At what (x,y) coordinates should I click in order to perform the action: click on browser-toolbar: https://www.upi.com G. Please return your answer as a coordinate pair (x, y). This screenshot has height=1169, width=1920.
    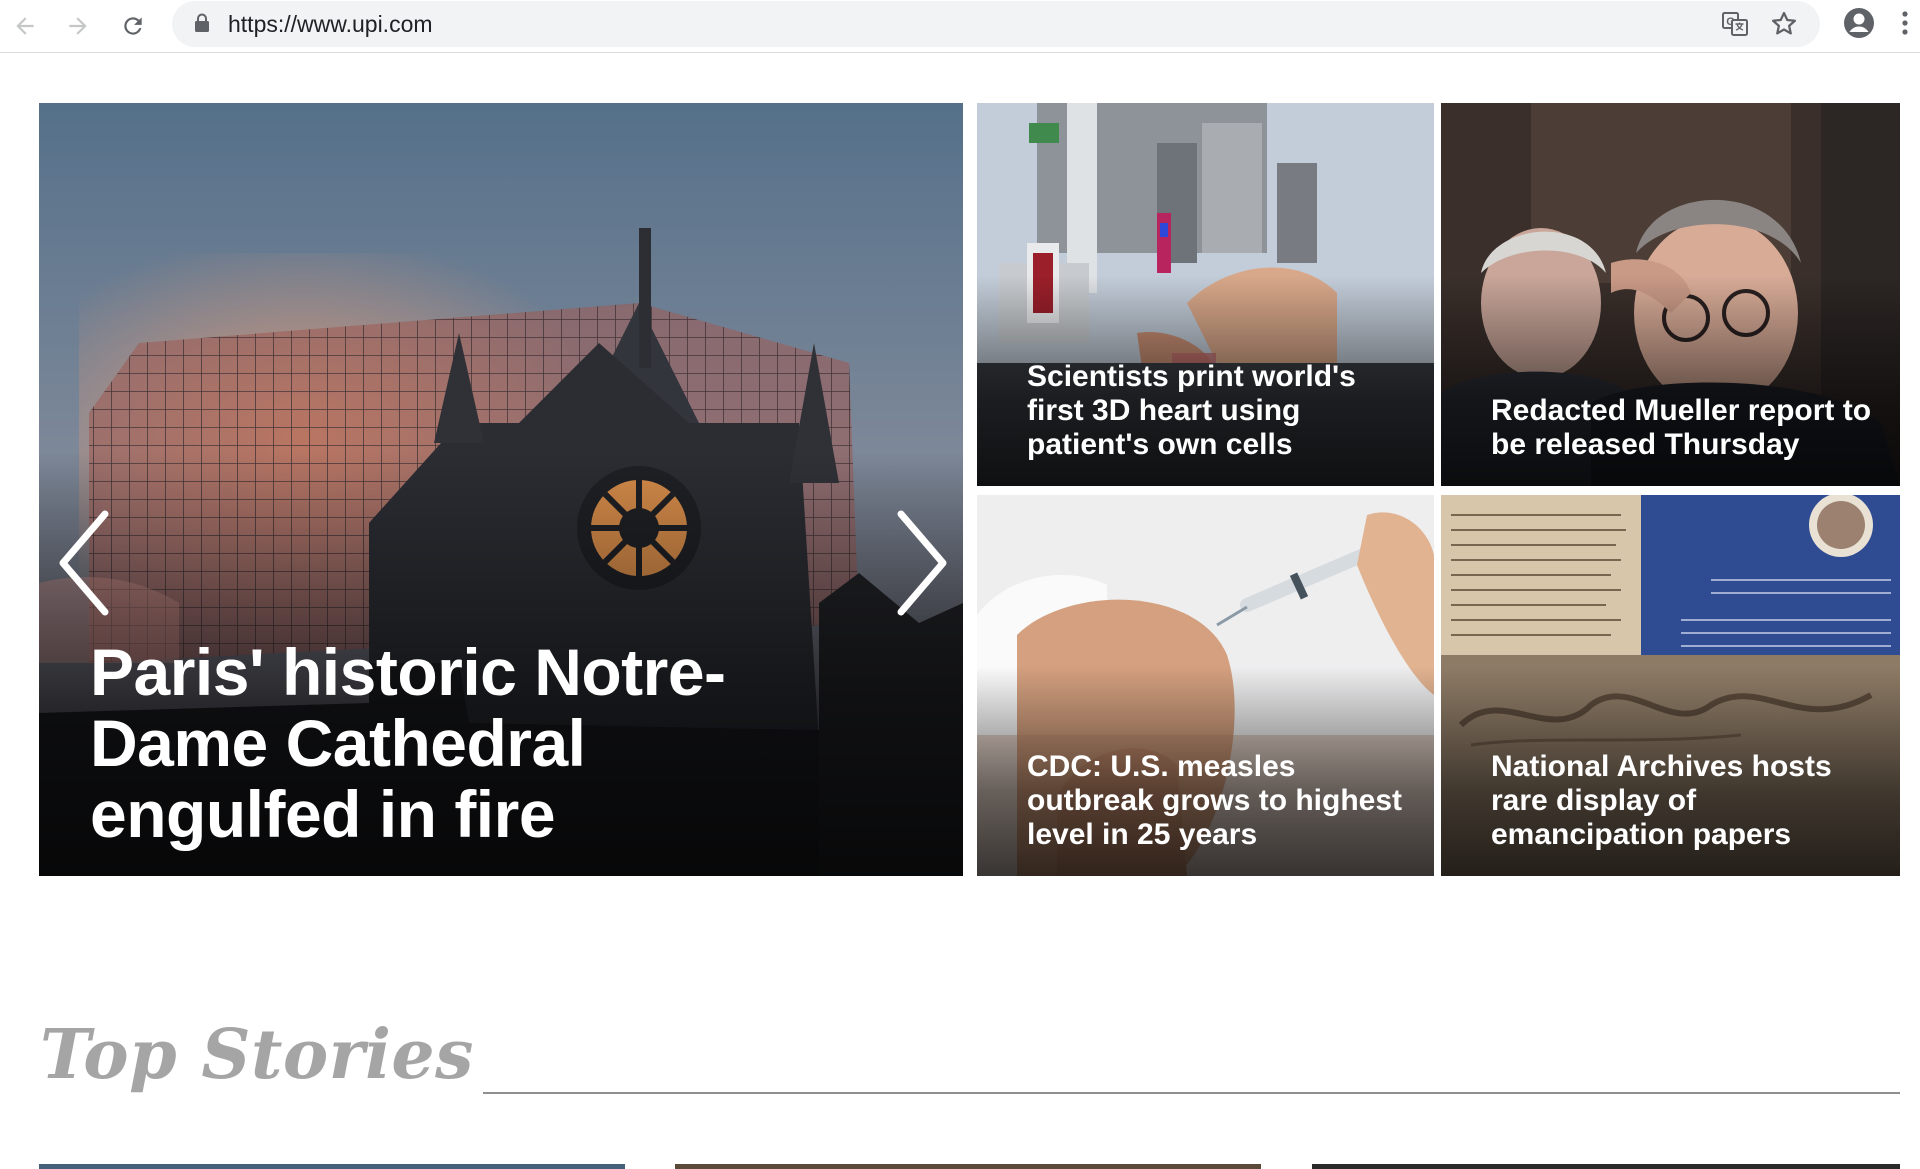
    Looking at the image, I should click on (960, 26).